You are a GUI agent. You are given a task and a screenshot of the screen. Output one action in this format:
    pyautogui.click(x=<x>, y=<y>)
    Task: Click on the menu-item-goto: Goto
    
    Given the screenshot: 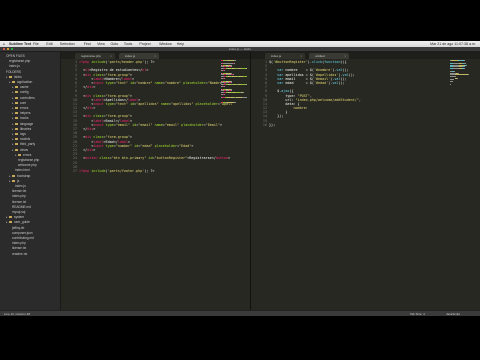 What is the action you would take?
    pyautogui.click(x=115, y=44)
    